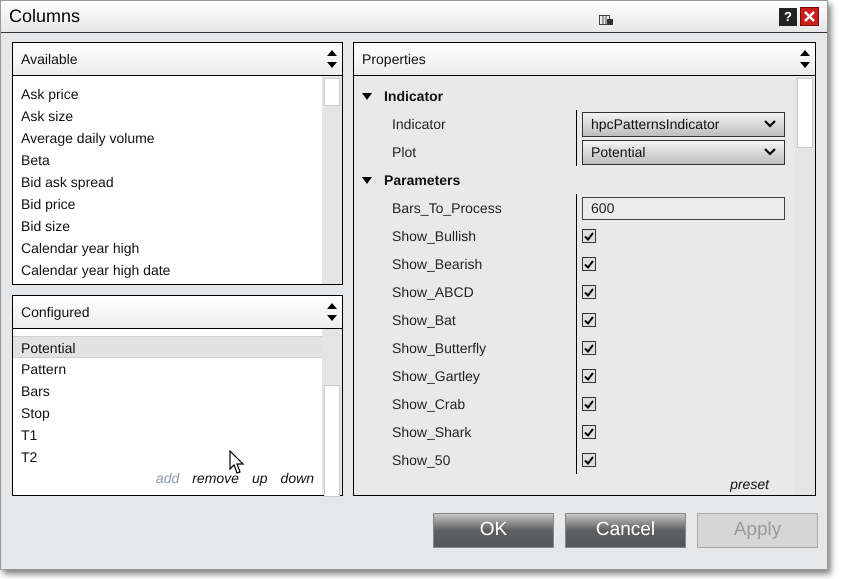  I want to click on dropdown: Potential, so click(683, 152).